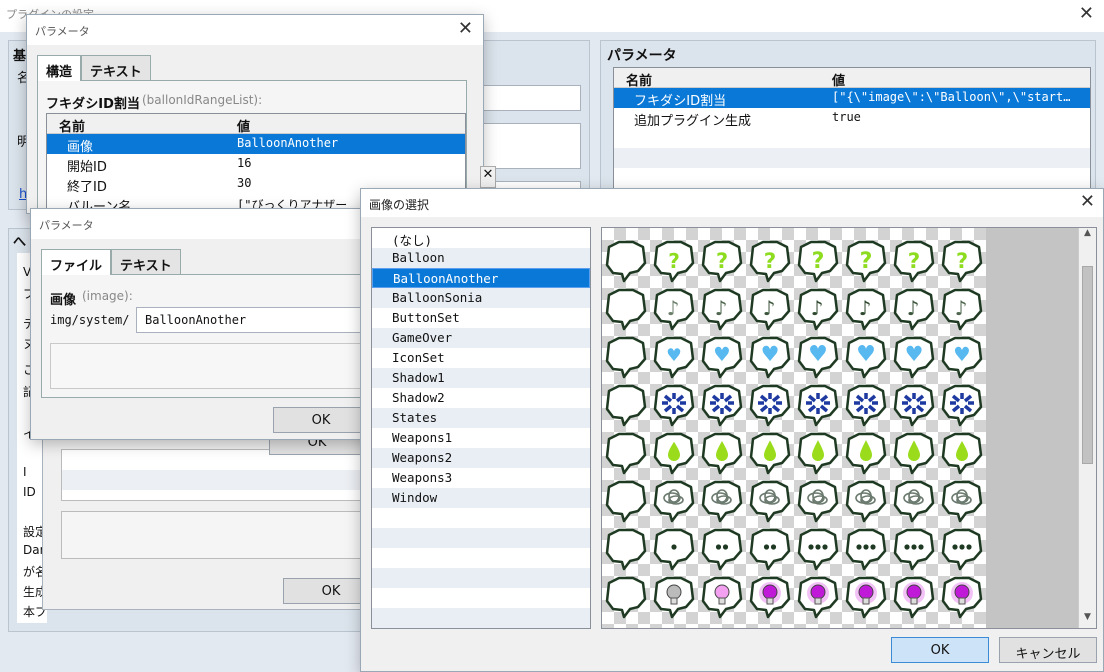 The width and height of the screenshot is (1104, 672). I want to click on preview-scrollbar: ▲ ▼, so click(1087, 428).